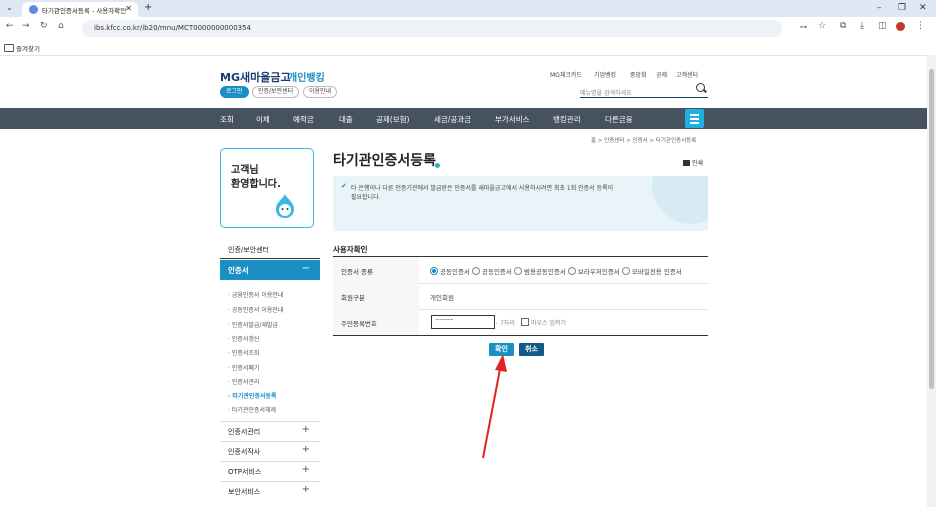 The image size is (936, 507). What do you see at coordinates (694, 118) in the screenshot?
I see `hamburger-menu-icon` at bounding box center [694, 118].